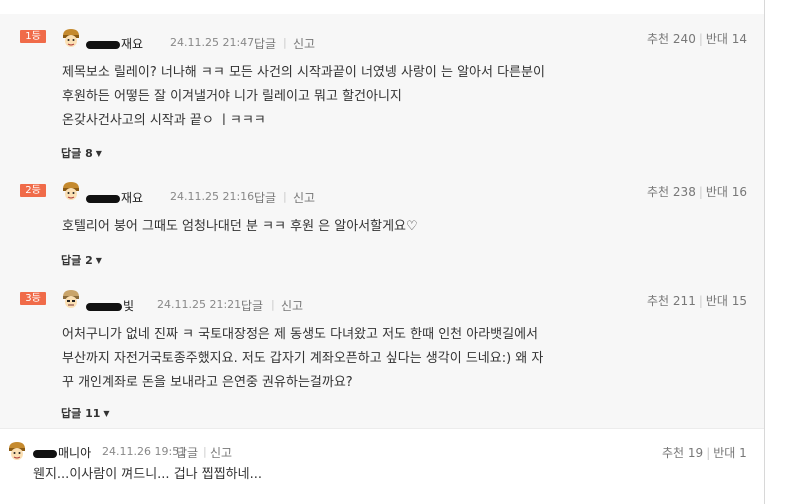 Image resolution: width=800 pixels, height=504 pixels. I want to click on nickname: 매니아, so click(62, 452).